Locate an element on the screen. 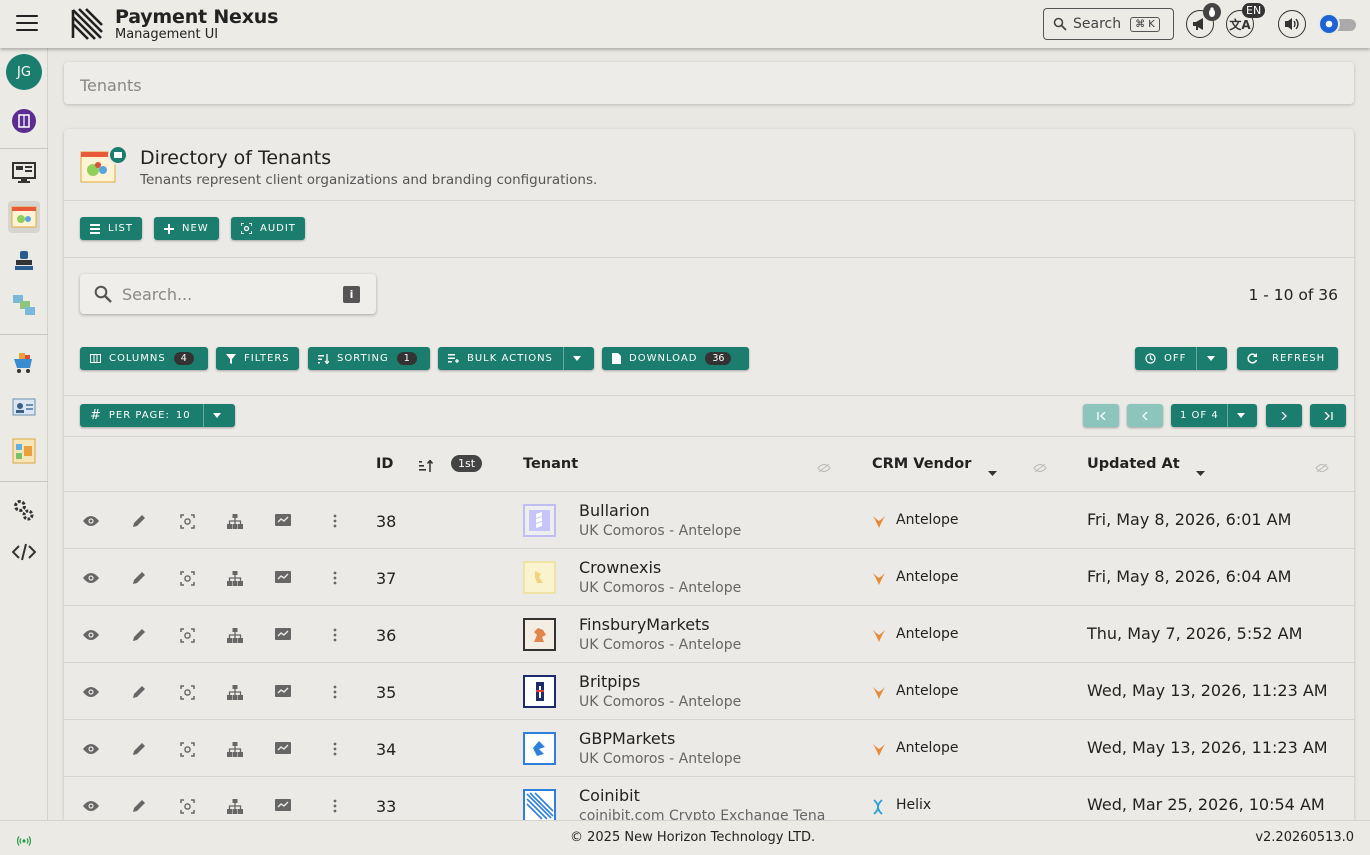 This screenshot has width=1370, height=855. previous-page-button is located at coordinates (1145, 415).